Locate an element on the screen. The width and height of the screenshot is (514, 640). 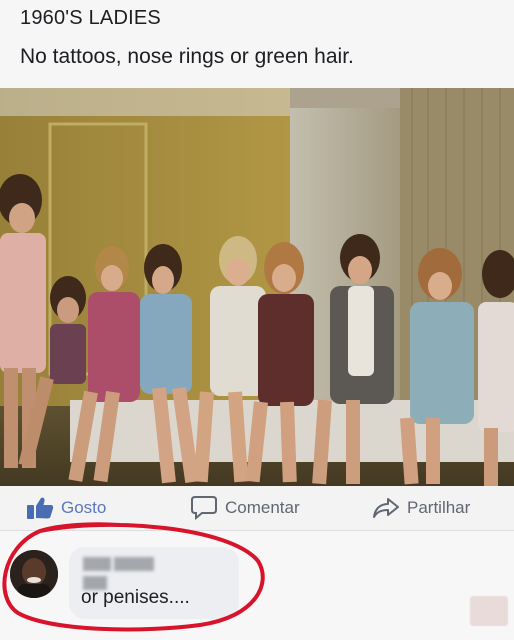
comment-button: Comentar is located at coordinates (245, 508).